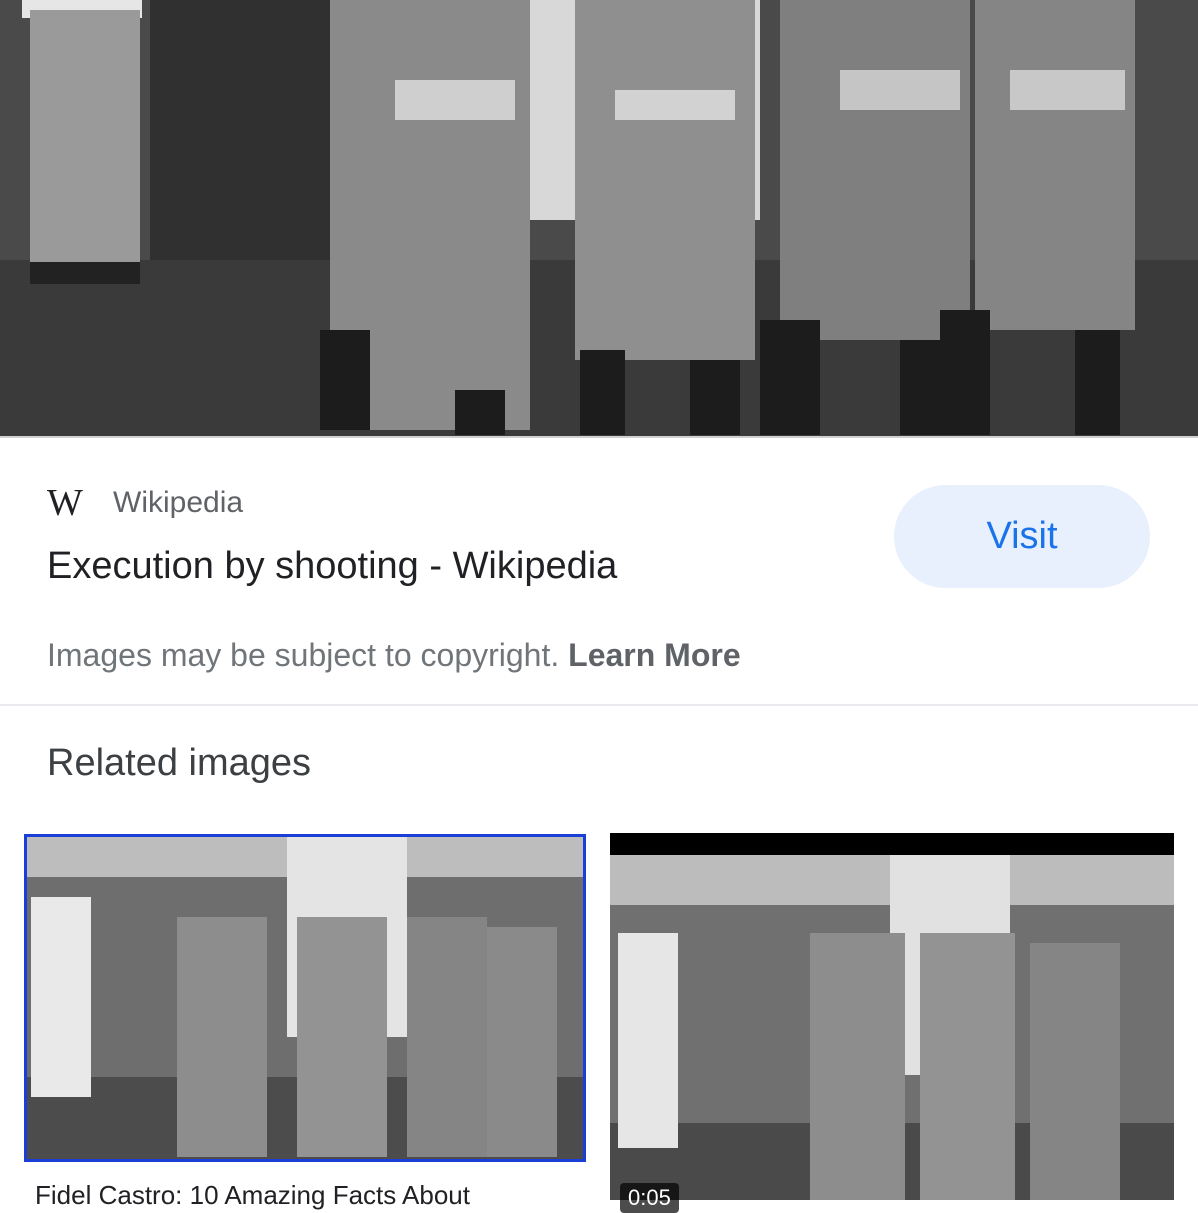 This screenshot has height=1213, width=1198. Describe the element at coordinates (649, 1198) in the screenshot. I see `video-duration-badge: 0:05` at that location.